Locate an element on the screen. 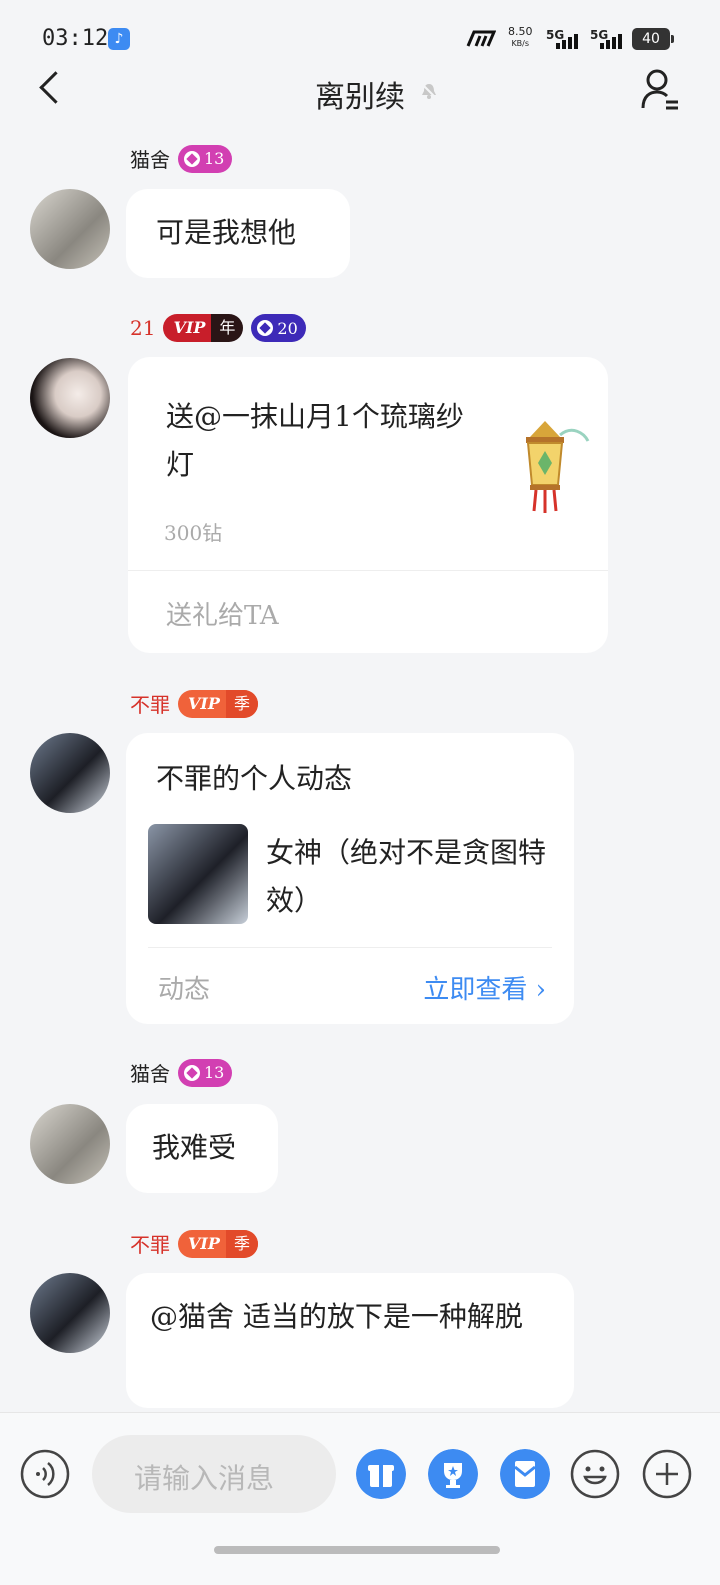  view-now-link: 立即查看 › is located at coordinates (484, 987).